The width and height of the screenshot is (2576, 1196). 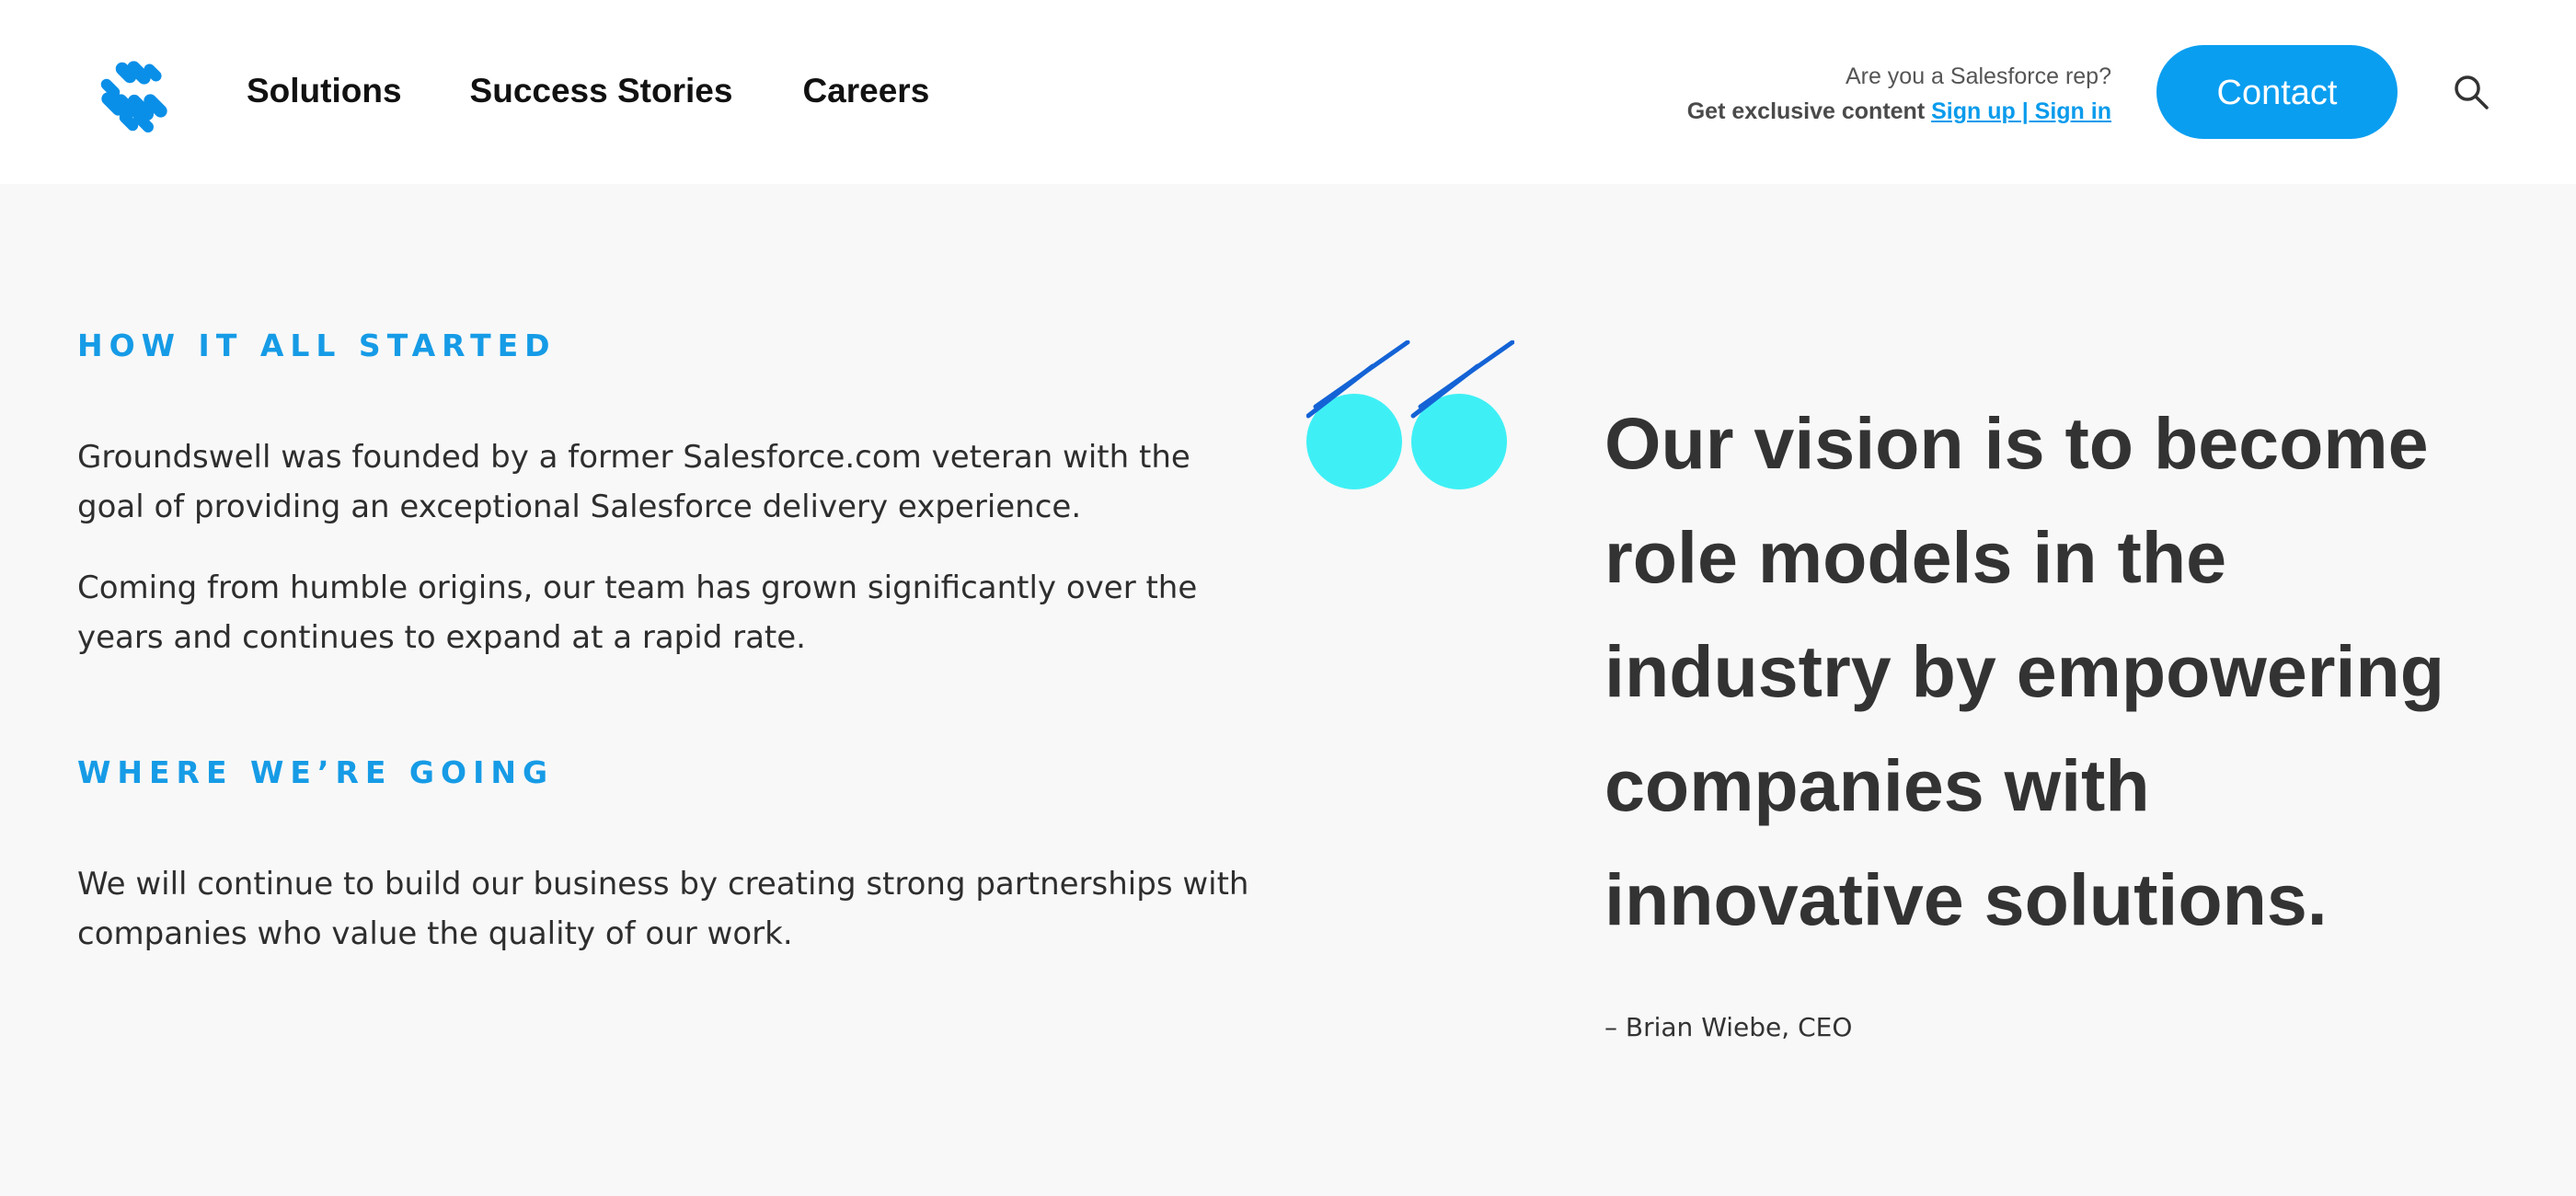 What do you see at coordinates (865, 91) in the screenshot?
I see `nav-careers: Careers` at bounding box center [865, 91].